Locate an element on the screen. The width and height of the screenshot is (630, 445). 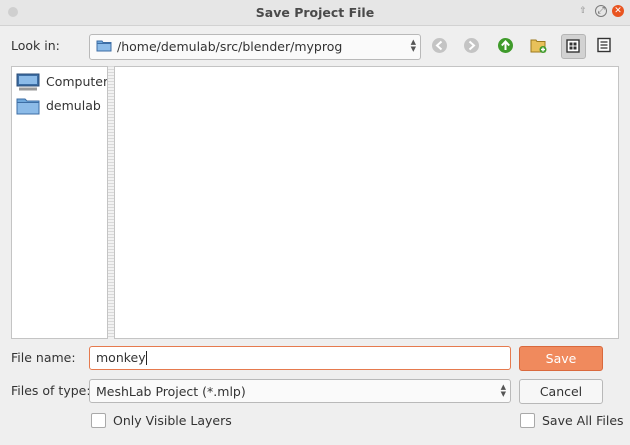
save-all-files-checkbox is located at coordinates (527, 420).